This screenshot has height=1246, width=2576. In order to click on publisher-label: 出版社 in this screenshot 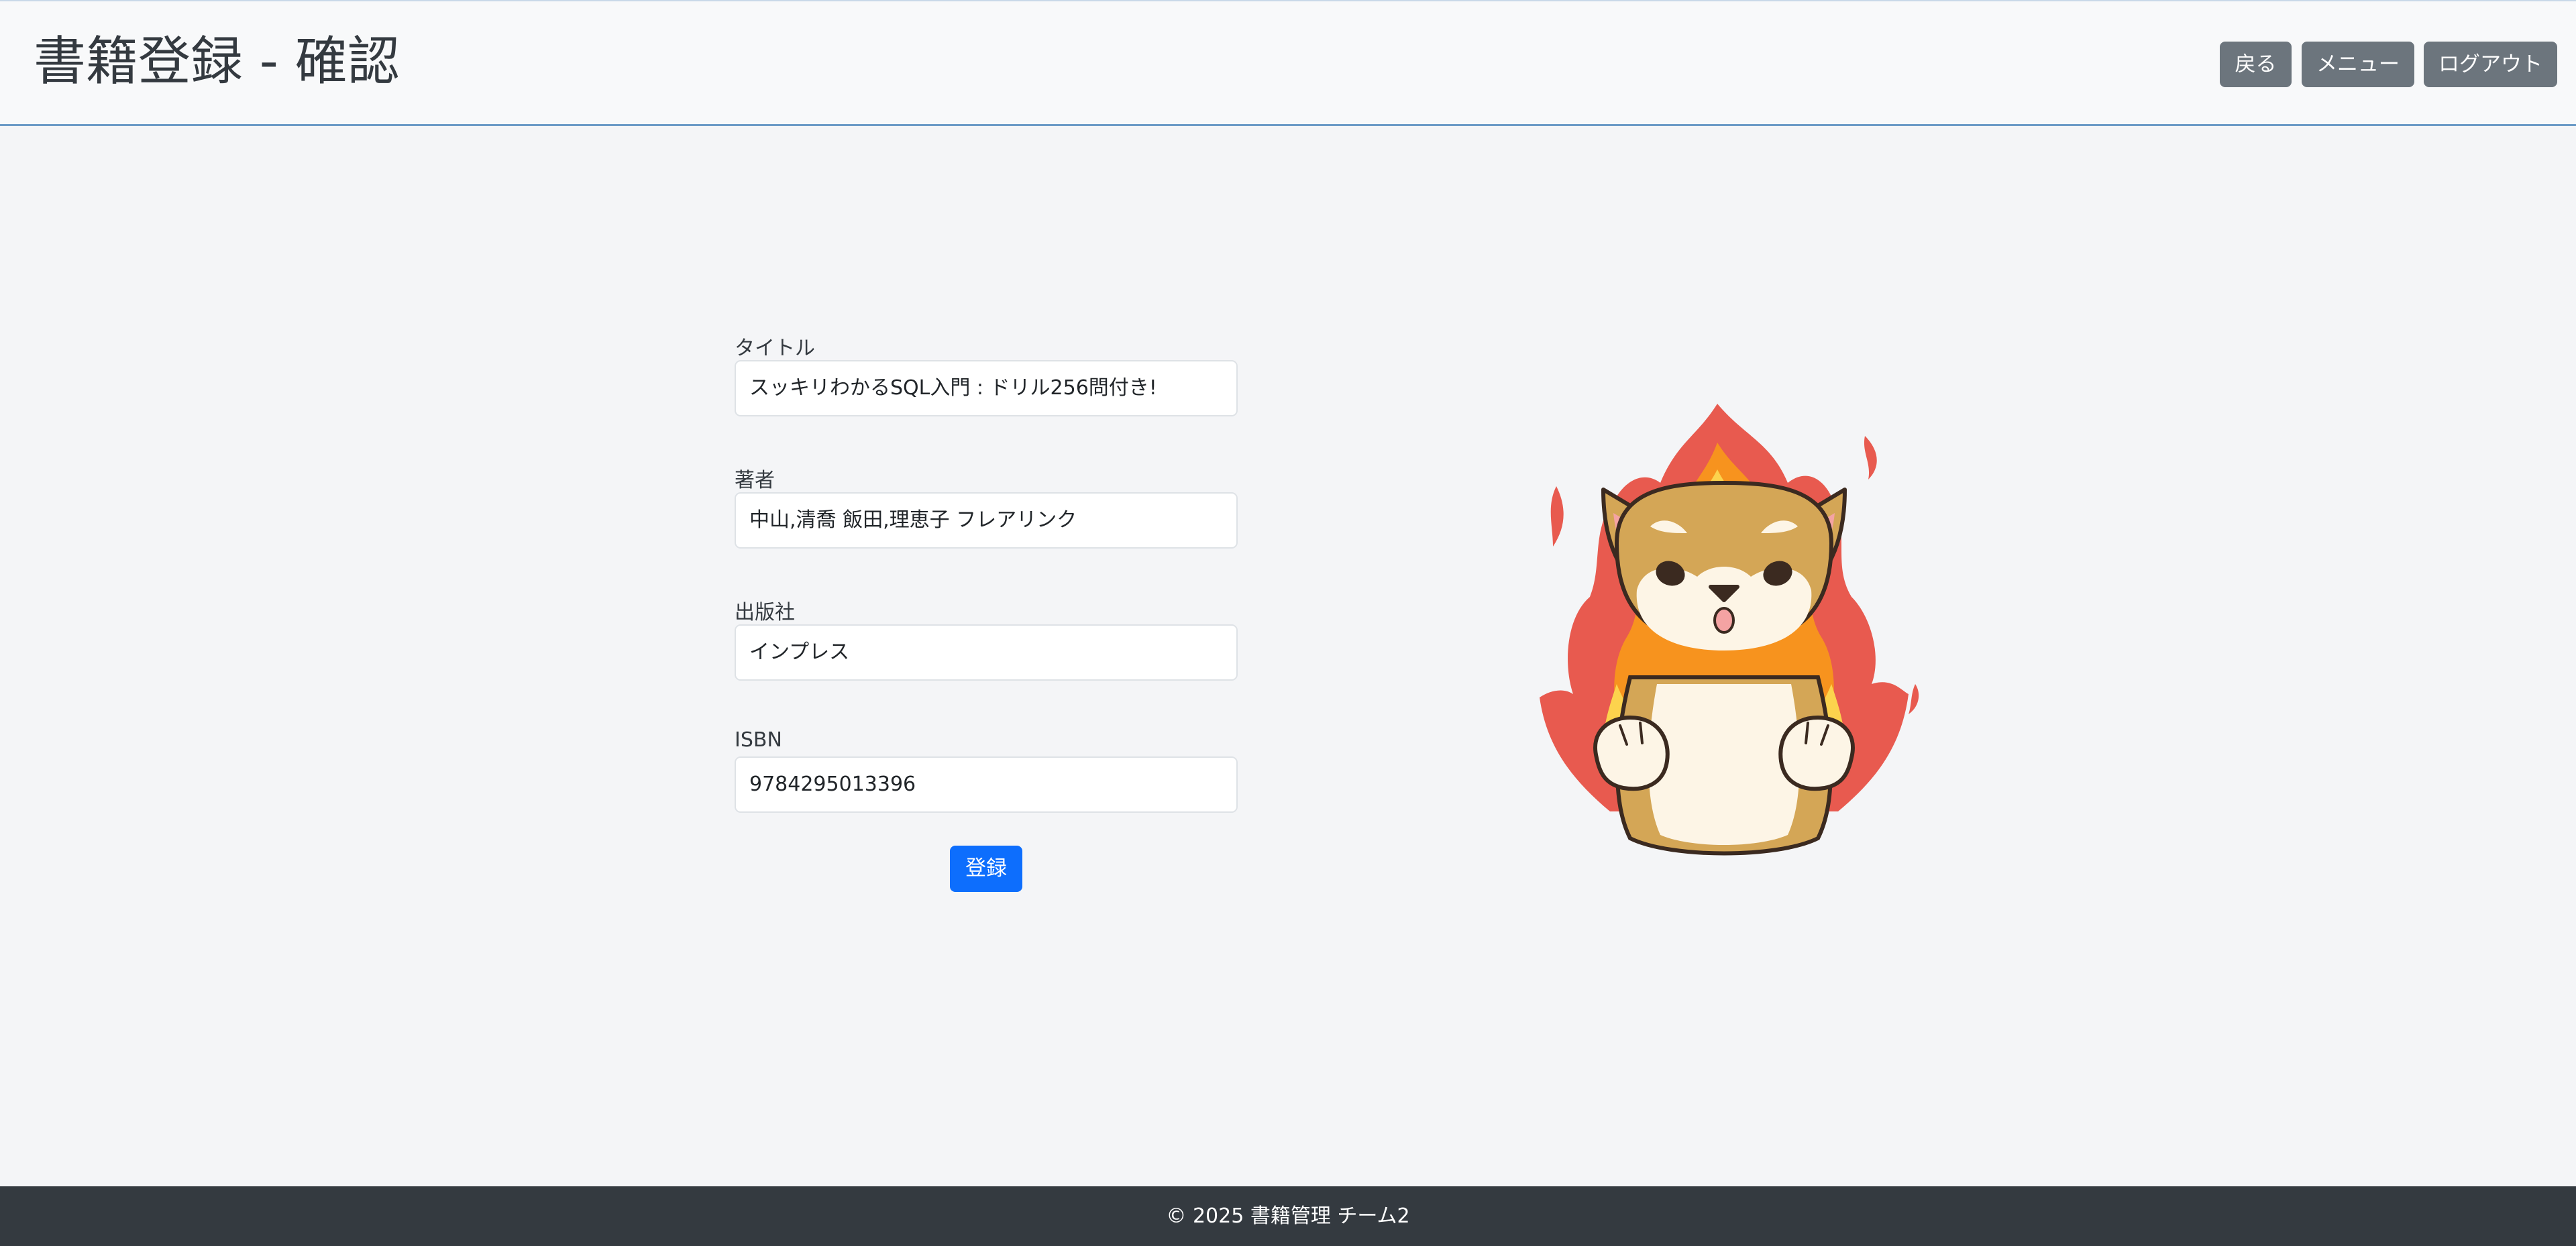, I will do `click(765, 612)`.